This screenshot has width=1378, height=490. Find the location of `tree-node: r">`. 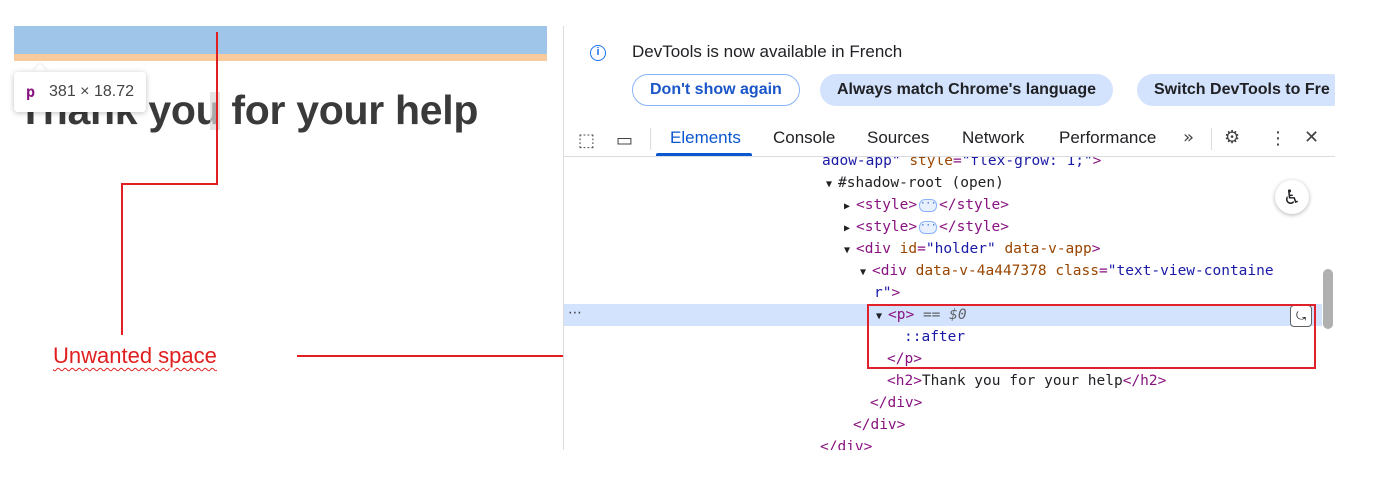

tree-node: r"> is located at coordinates (887, 293).